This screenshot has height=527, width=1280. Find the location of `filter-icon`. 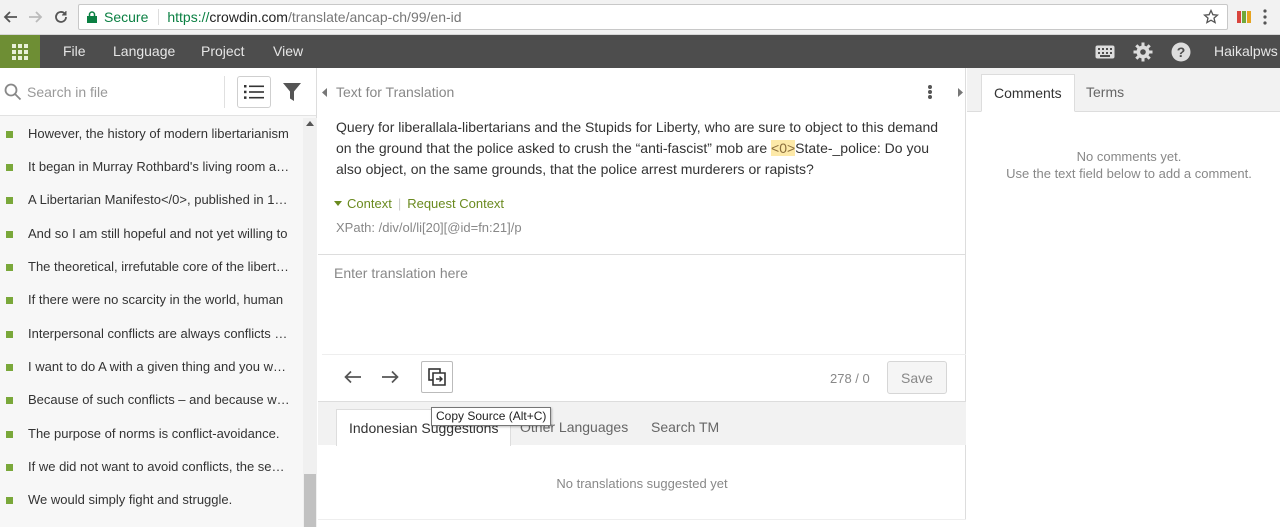

filter-icon is located at coordinates (292, 92).